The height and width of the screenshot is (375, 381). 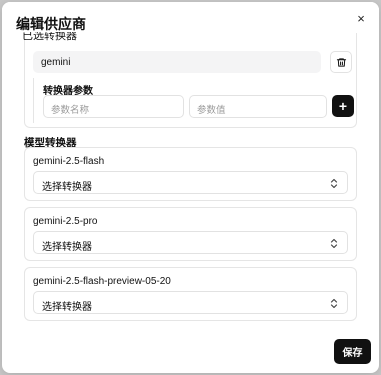 I want to click on param-value-input: 参数值, so click(x=258, y=106).